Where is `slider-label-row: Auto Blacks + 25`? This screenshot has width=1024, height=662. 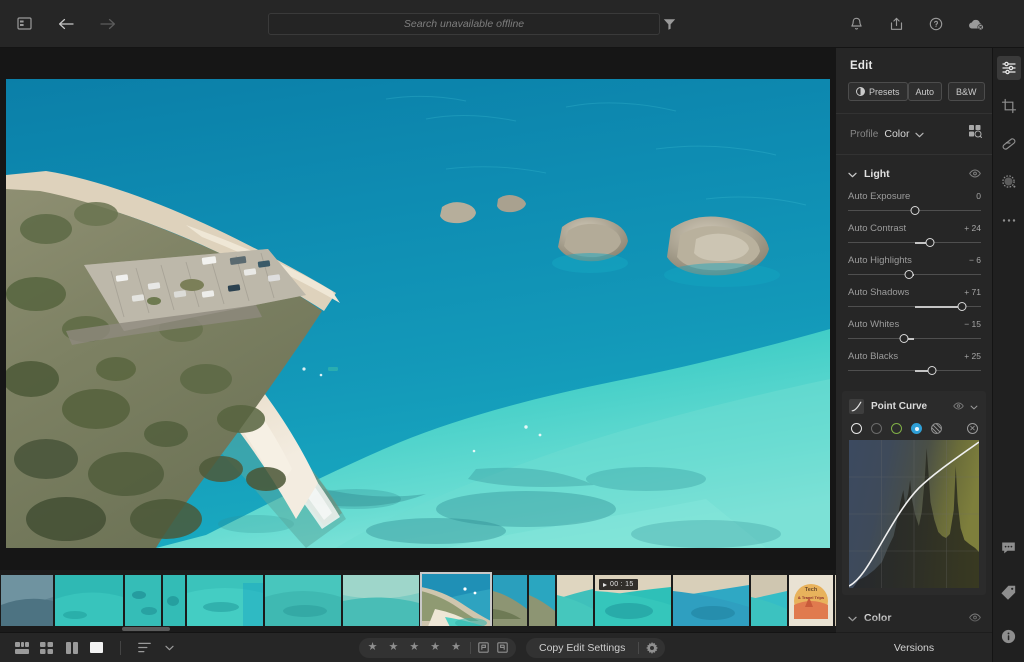 slider-label-row: Auto Blacks + 25 is located at coordinates (914, 356).